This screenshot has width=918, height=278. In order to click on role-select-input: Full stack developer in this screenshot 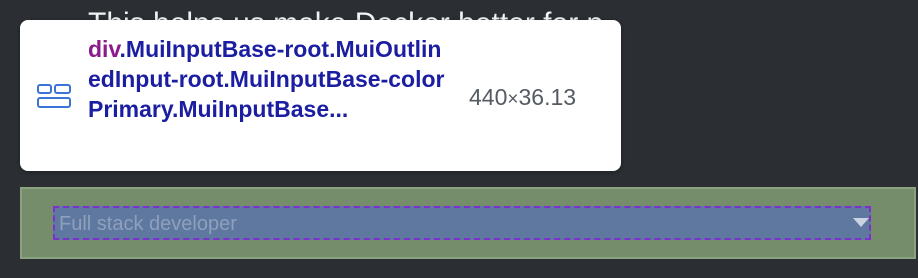, I will do `click(462, 223)`.